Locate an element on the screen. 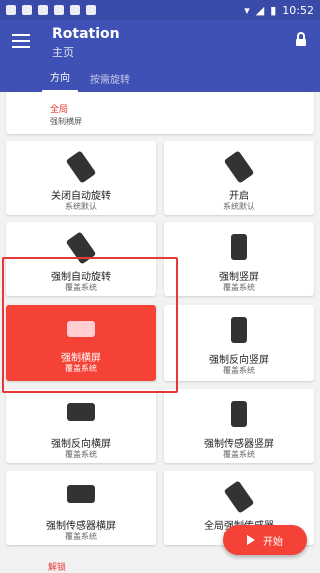 The image size is (320, 573). option-disable-auto-rotate: 关闭自动旋转 系统默认 is located at coordinates (81, 178).